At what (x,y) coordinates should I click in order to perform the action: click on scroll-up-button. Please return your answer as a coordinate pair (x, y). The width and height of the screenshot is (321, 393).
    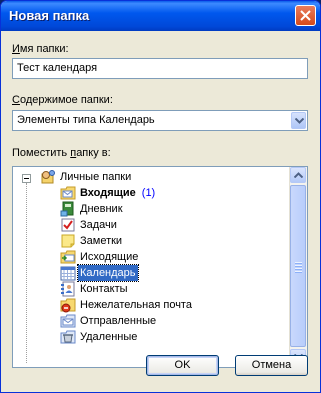
    Looking at the image, I should click on (298, 175).